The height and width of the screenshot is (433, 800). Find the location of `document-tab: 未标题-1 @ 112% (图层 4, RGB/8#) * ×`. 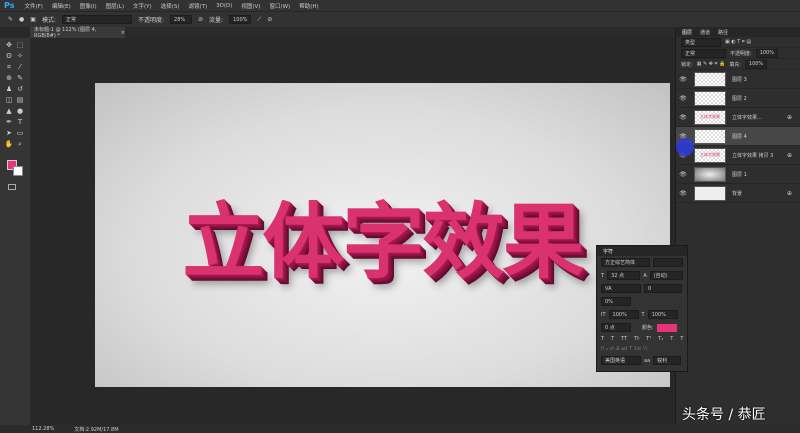

document-tab: 未标题-1 @ 112% (图层 4, RGB/8#) * × is located at coordinates (77, 33).